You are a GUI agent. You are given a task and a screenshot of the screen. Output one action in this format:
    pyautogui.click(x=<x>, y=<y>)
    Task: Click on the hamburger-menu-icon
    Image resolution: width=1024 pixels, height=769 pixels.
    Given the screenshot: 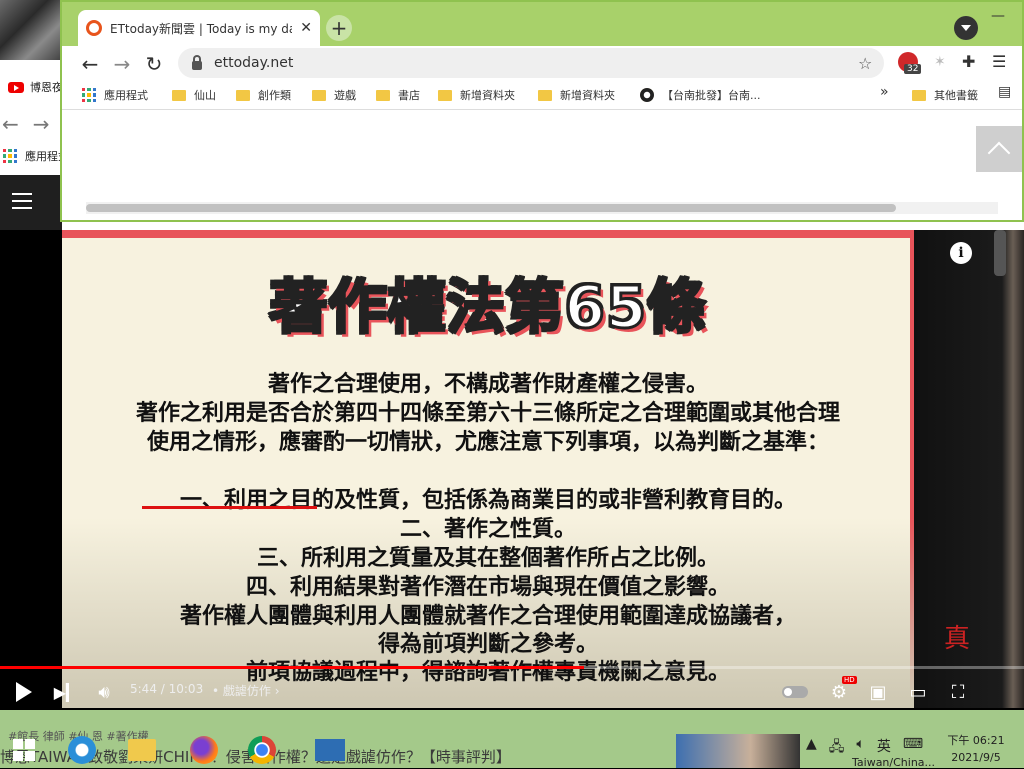 What is the action you would take?
    pyautogui.click(x=22, y=201)
    